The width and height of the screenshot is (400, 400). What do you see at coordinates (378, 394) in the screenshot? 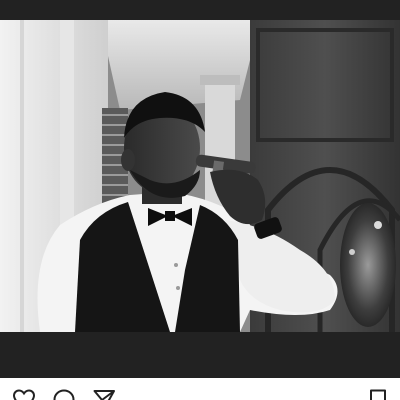
I see `bookmark-icon` at bounding box center [378, 394].